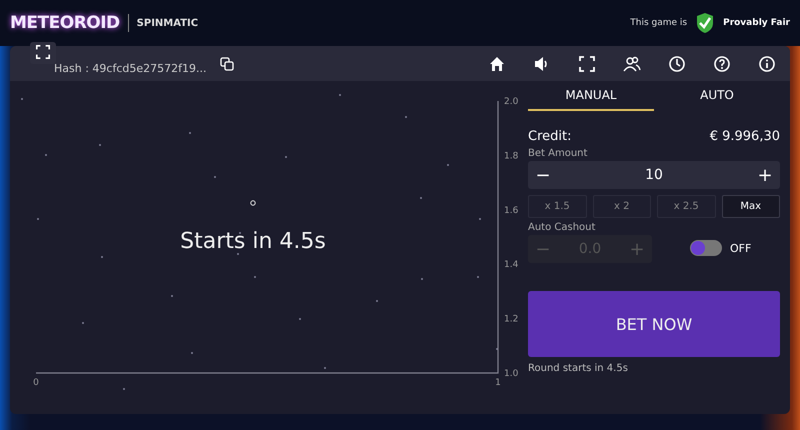 The image size is (800, 430). I want to click on logo: METEOROID, so click(65, 23).